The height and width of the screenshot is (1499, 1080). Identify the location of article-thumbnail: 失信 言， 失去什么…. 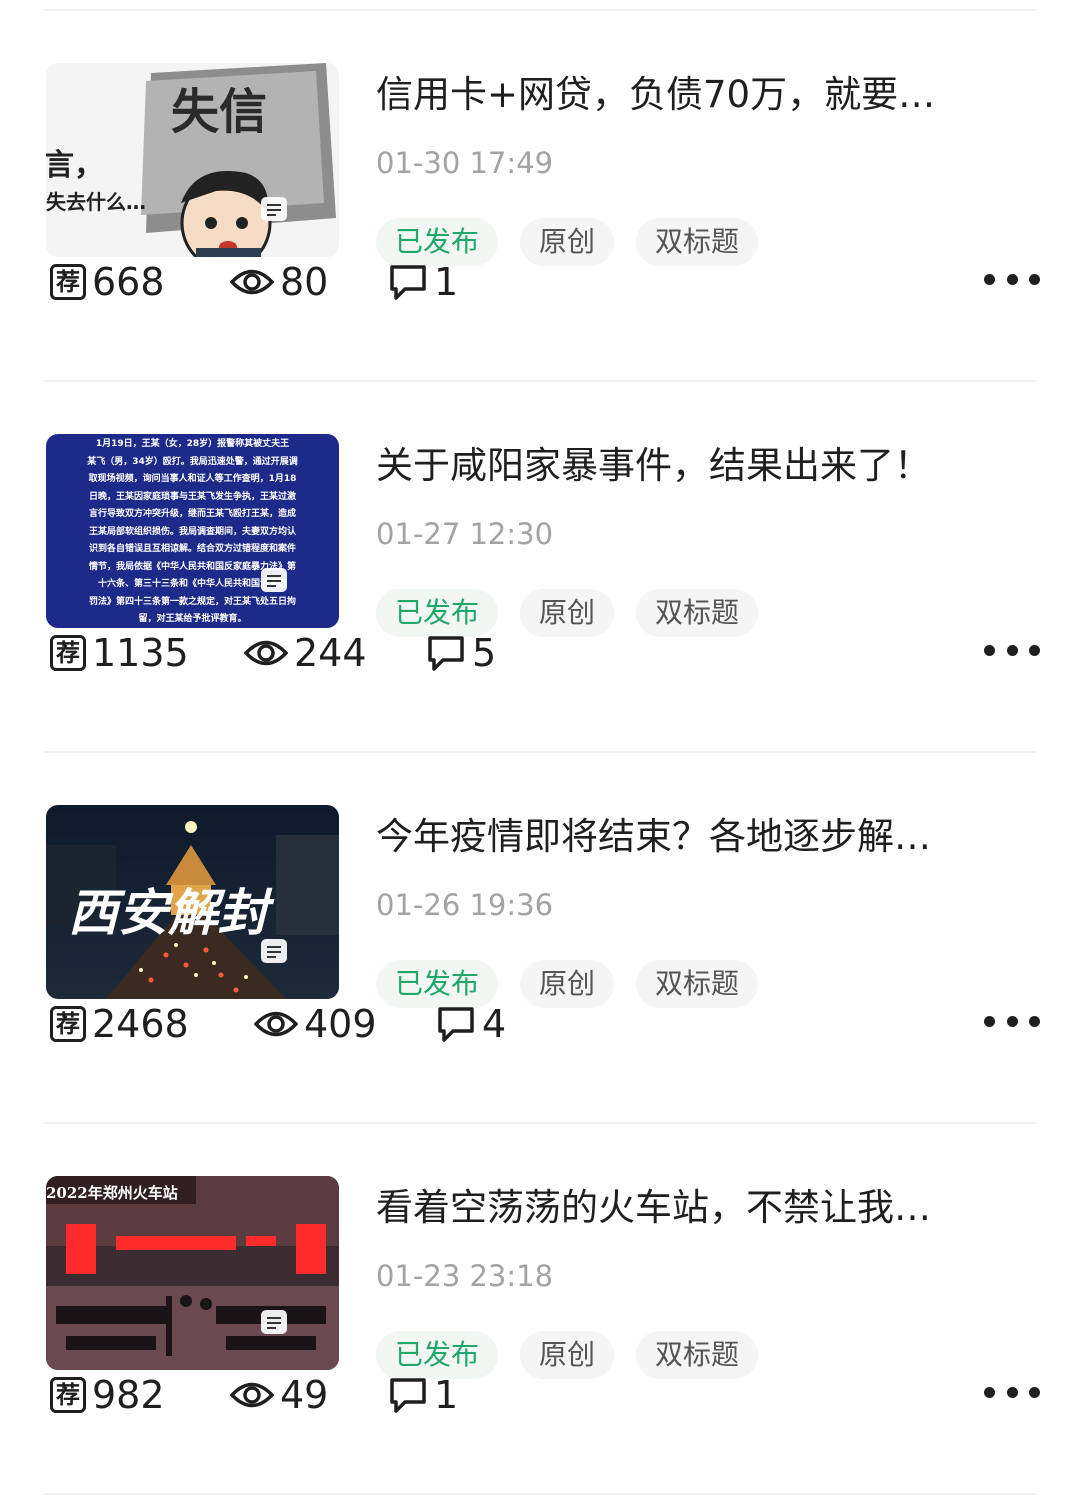
(192, 160).